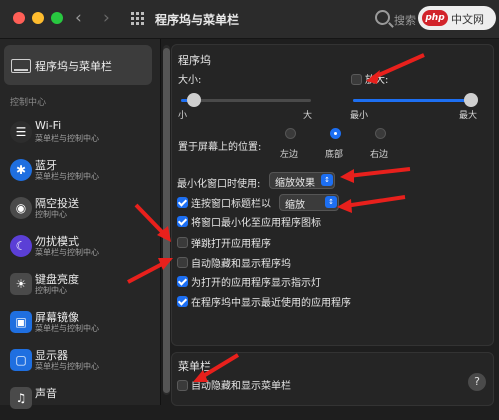 This screenshot has width=499, height=420. What do you see at coordinates (194, 366) in the screenshot?
I see `menubar-section-header: 菜单栏` at bounding box center [194, 366].